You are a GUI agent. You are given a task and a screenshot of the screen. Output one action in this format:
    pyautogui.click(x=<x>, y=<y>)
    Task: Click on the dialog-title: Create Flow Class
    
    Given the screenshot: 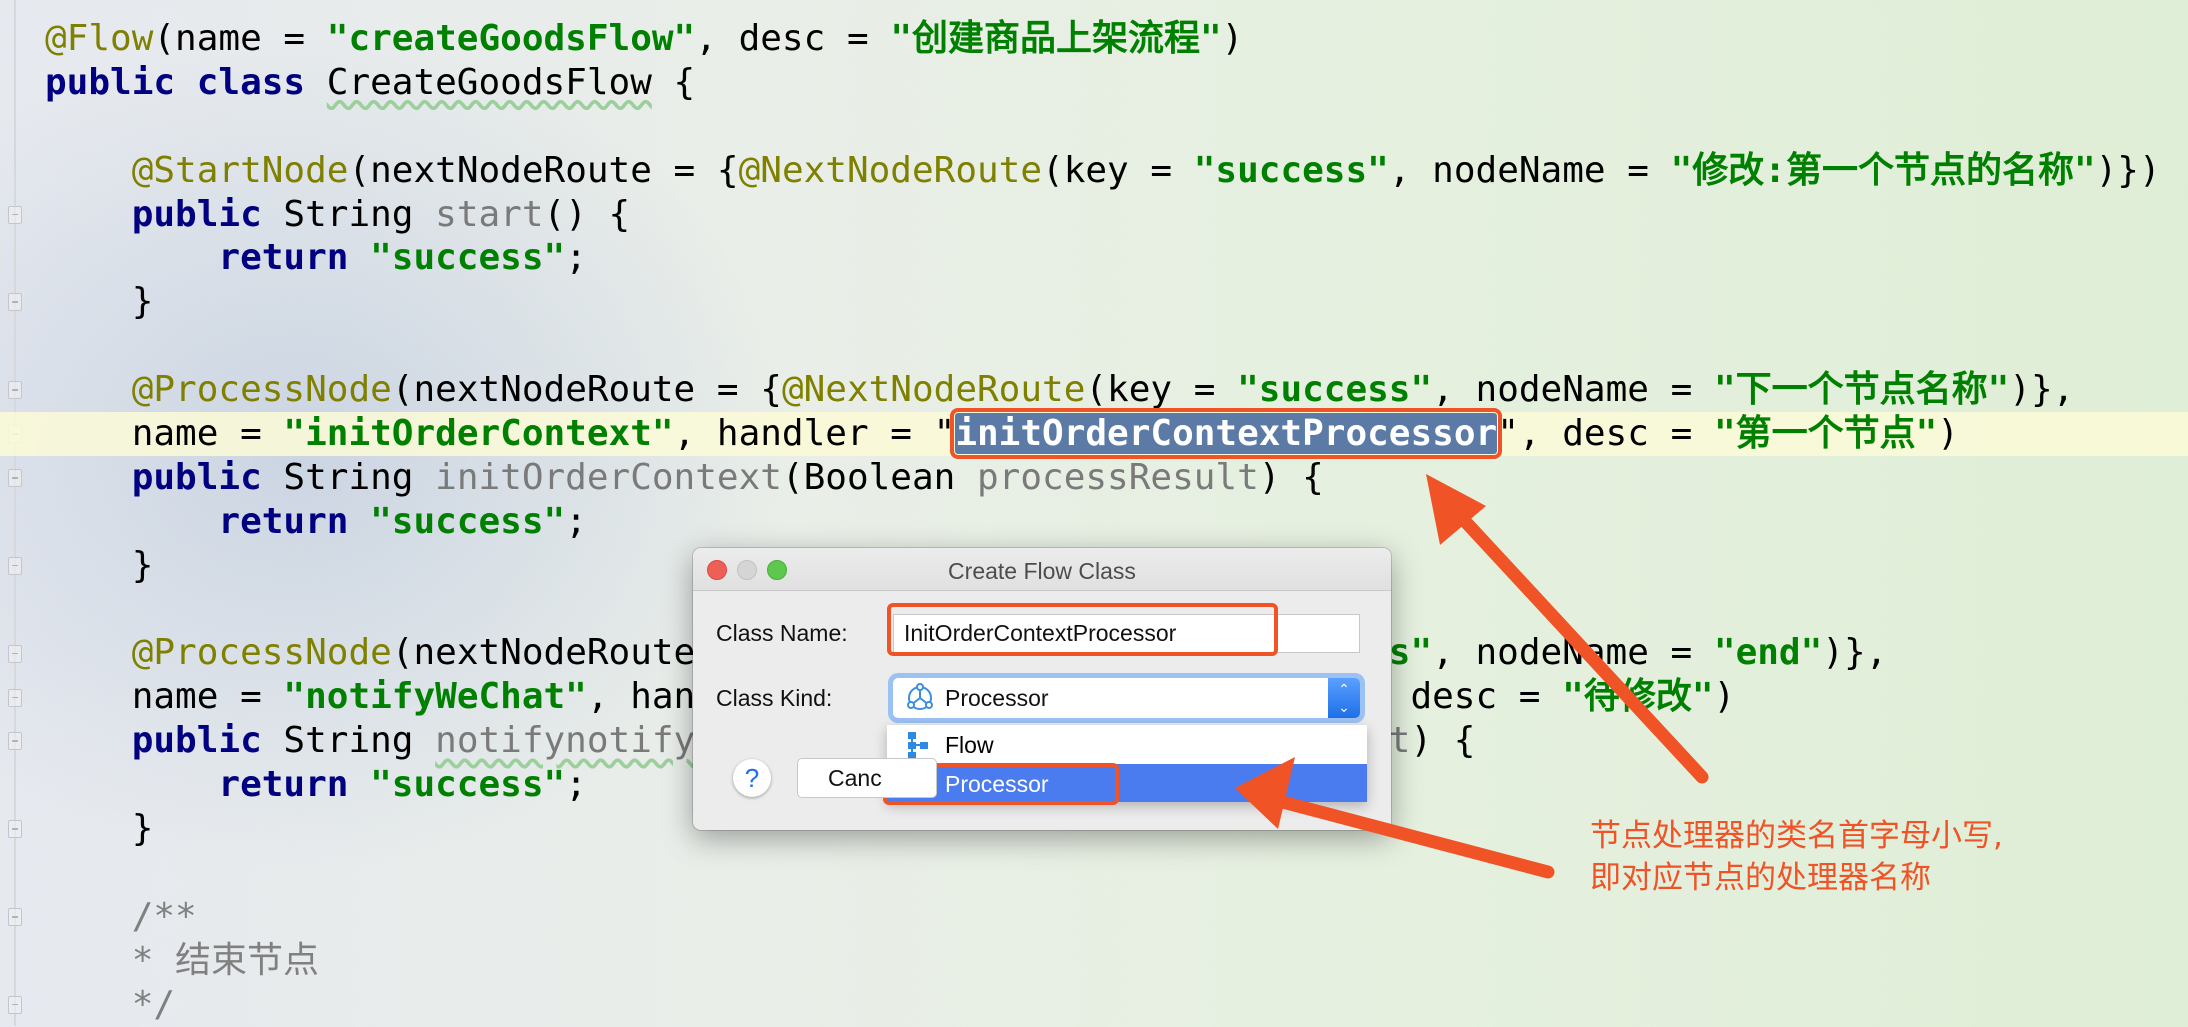 What is the action you would take?
    pyautogui.click(x=1042, y=571)
    